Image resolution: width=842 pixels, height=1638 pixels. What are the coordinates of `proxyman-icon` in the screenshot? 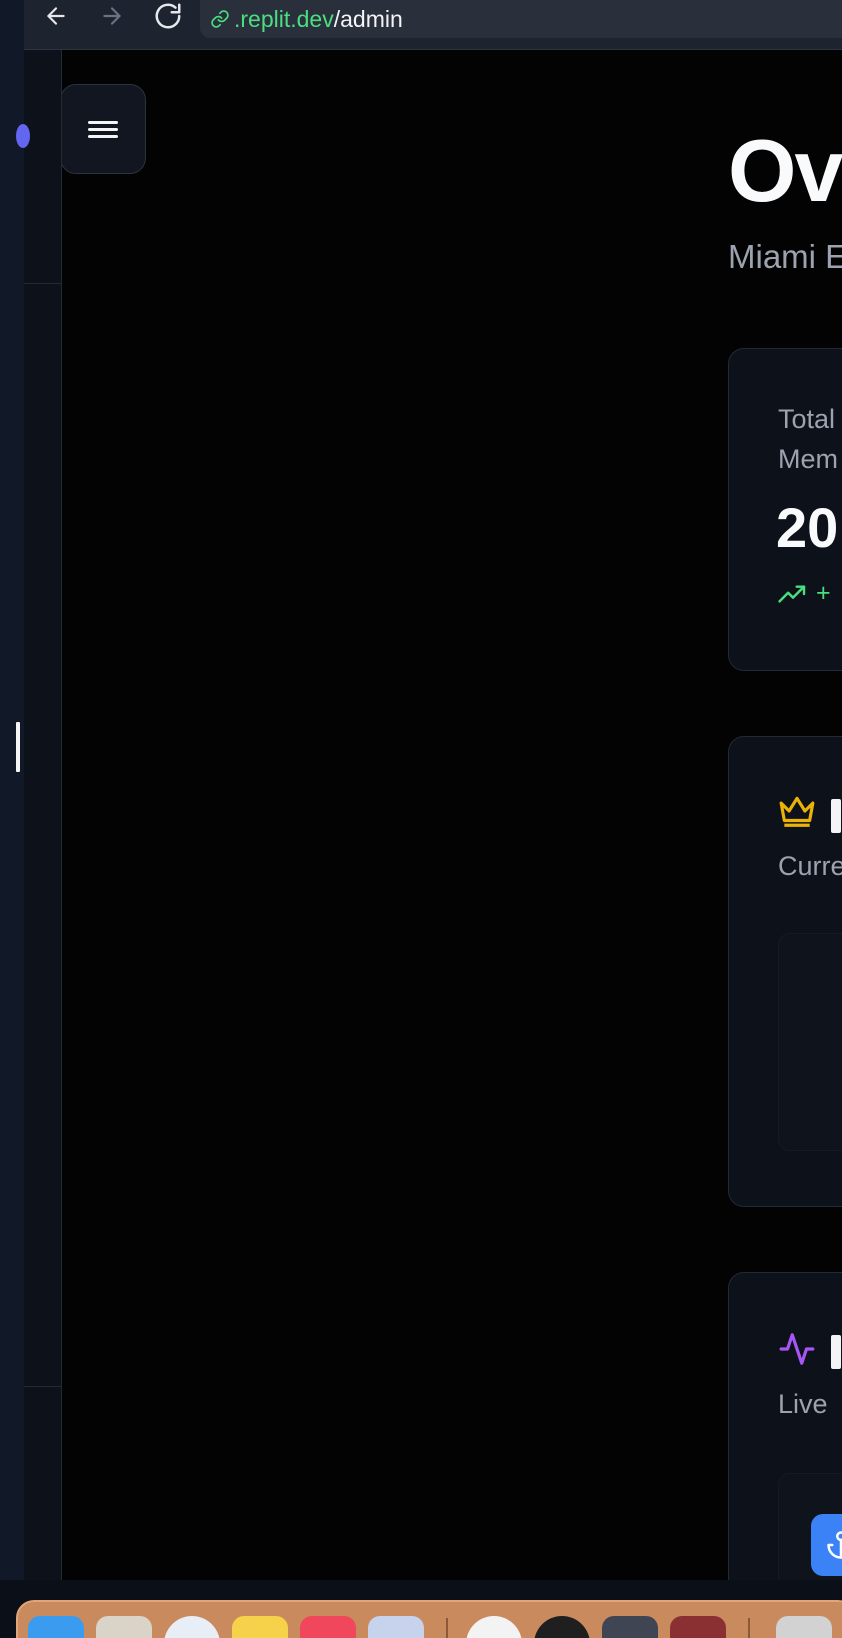 It's located at (630, 1627).